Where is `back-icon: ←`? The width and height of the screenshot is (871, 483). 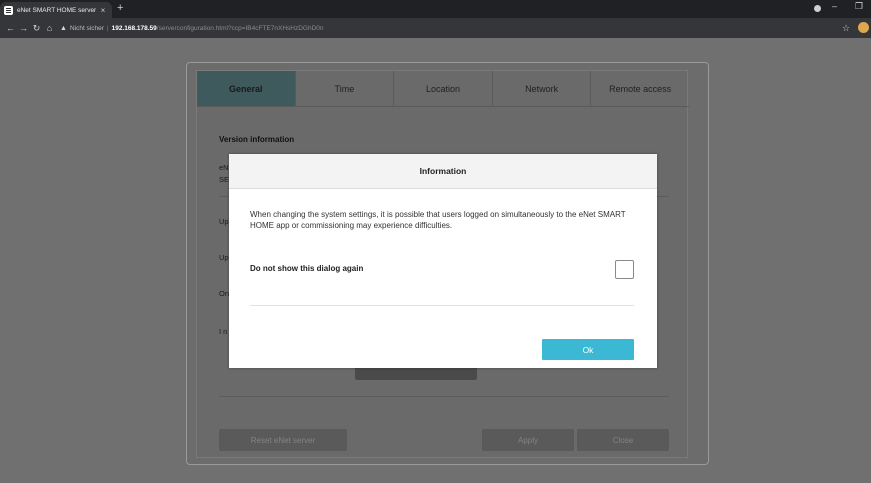
back-icon: ← is located at coordinates (10, 28).